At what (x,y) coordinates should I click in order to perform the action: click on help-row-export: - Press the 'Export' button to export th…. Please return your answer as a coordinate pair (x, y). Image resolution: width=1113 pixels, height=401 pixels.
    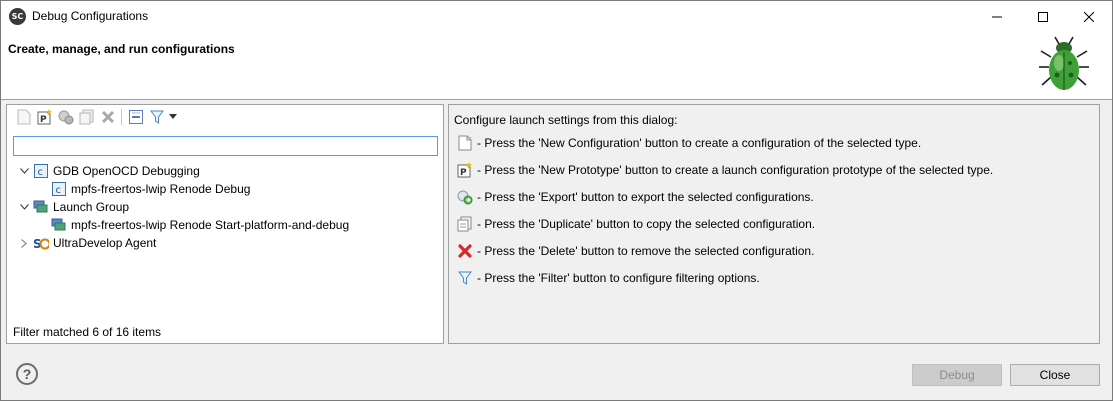
    Looking at the image, I should click on (635, 197).